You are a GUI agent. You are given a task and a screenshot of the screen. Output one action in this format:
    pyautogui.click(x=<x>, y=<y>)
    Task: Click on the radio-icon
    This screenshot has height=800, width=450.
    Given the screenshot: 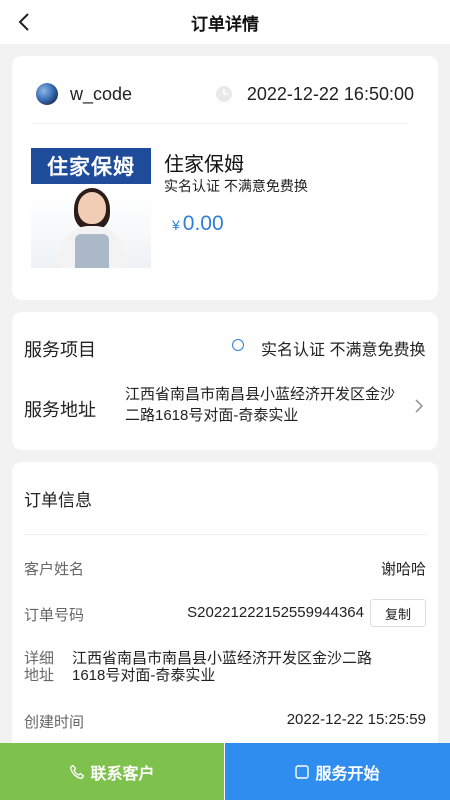 What is the action you would take?
    pyautogui.click(x=238, y=345)
    